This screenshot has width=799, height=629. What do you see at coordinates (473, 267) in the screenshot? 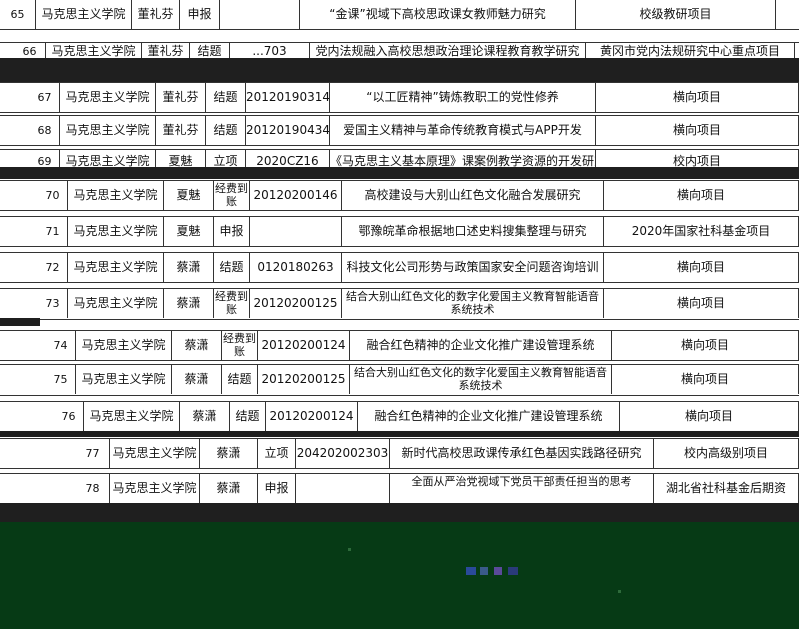
I see `topic-cell: 科技文化公司形势与政策国家安全问题咨询培训` at bounding box center [473, 267].